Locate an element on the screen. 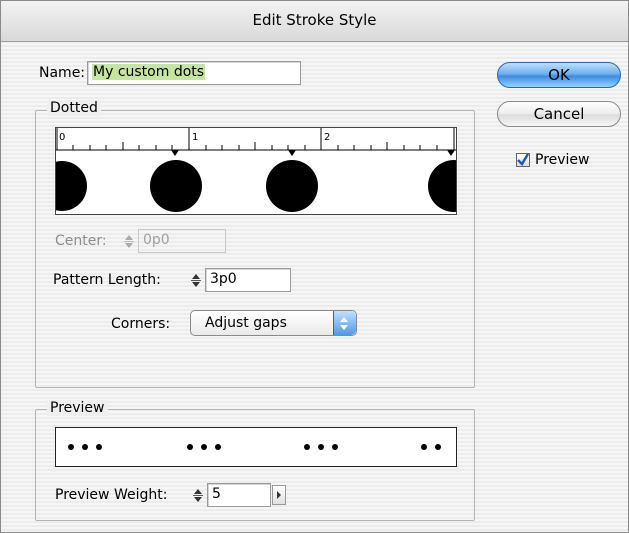 The height and width of the screenshot is (533, 629). preview-group-title: Preview is located at coordinates (77, 408).